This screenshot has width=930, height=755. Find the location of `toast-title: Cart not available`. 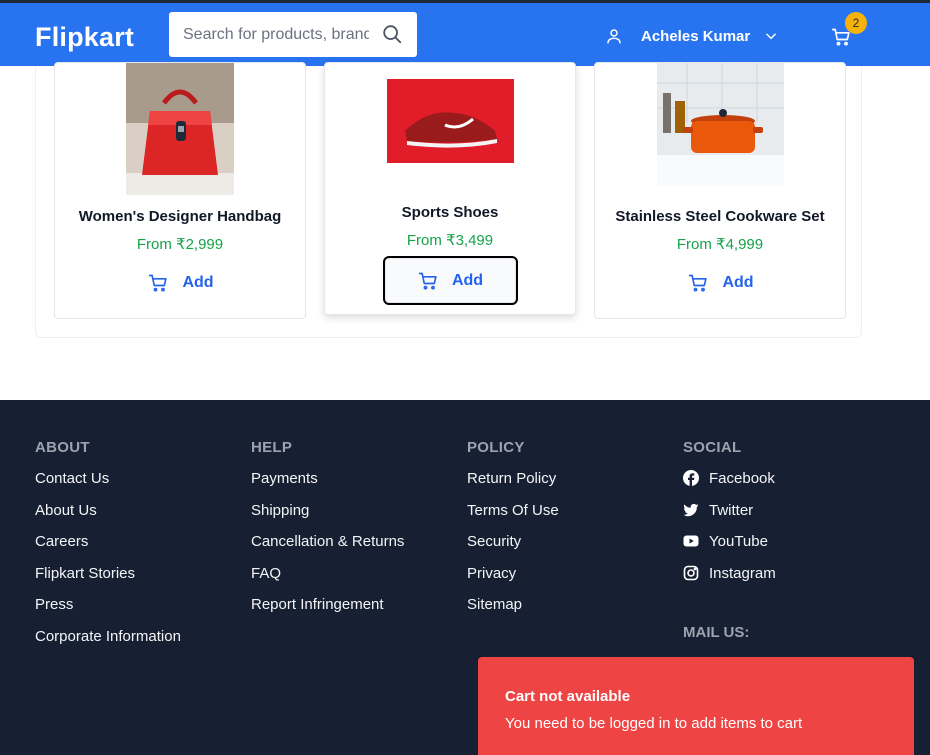

toast-title: Cart not available is located at coordinates (568, 696).